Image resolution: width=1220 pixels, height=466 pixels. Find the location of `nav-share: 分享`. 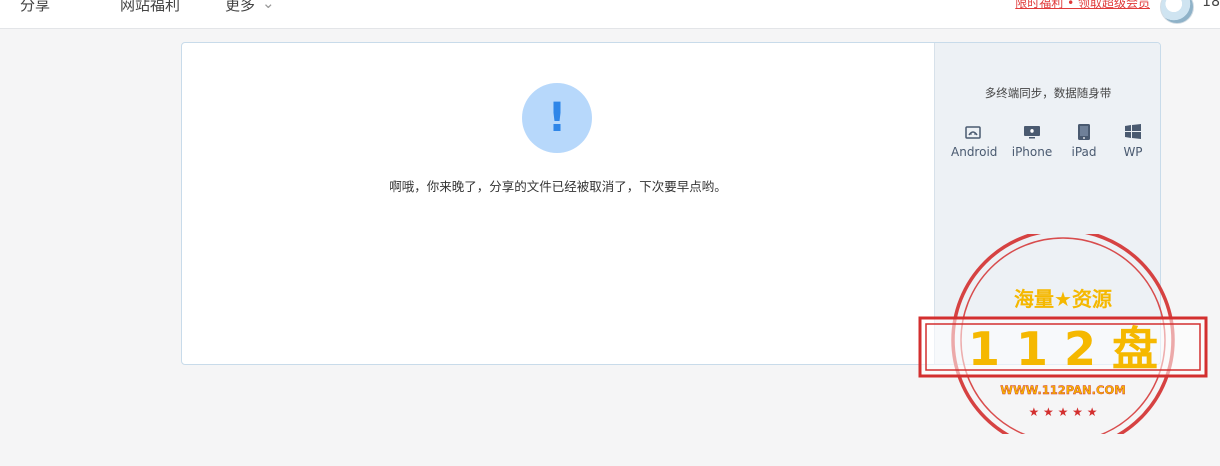

nav-share: 分享 is located at coordinates (35, 7).